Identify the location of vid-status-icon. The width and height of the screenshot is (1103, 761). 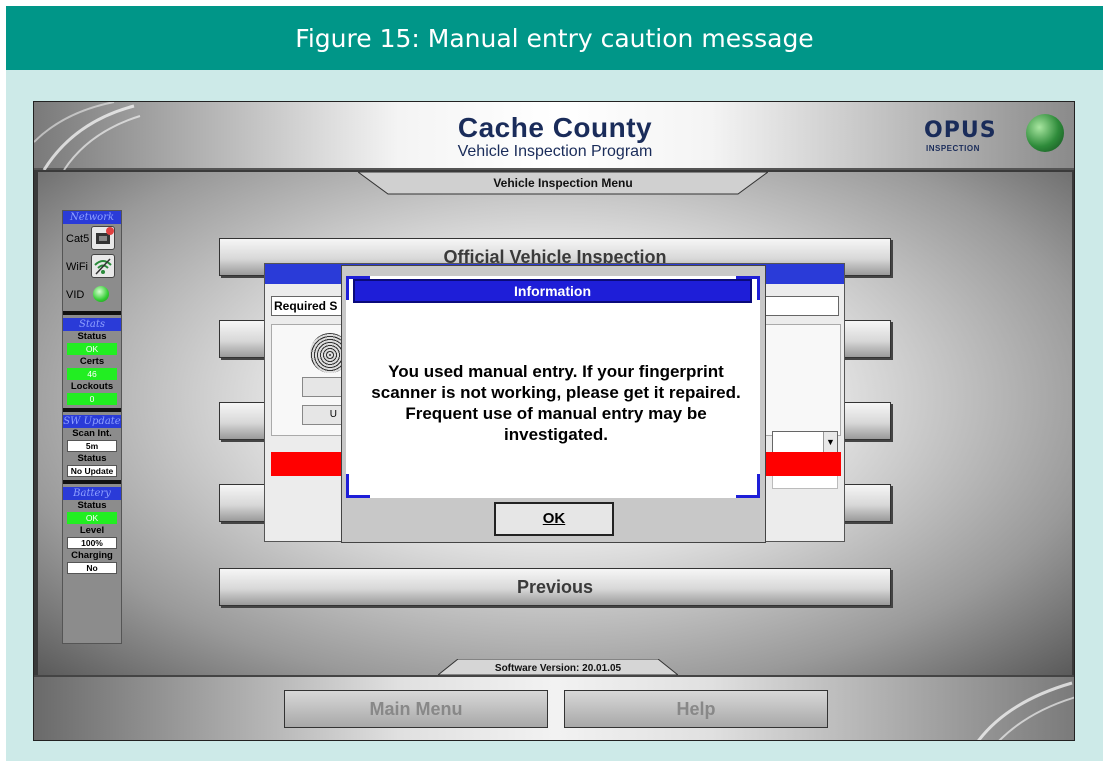
(101, 294).